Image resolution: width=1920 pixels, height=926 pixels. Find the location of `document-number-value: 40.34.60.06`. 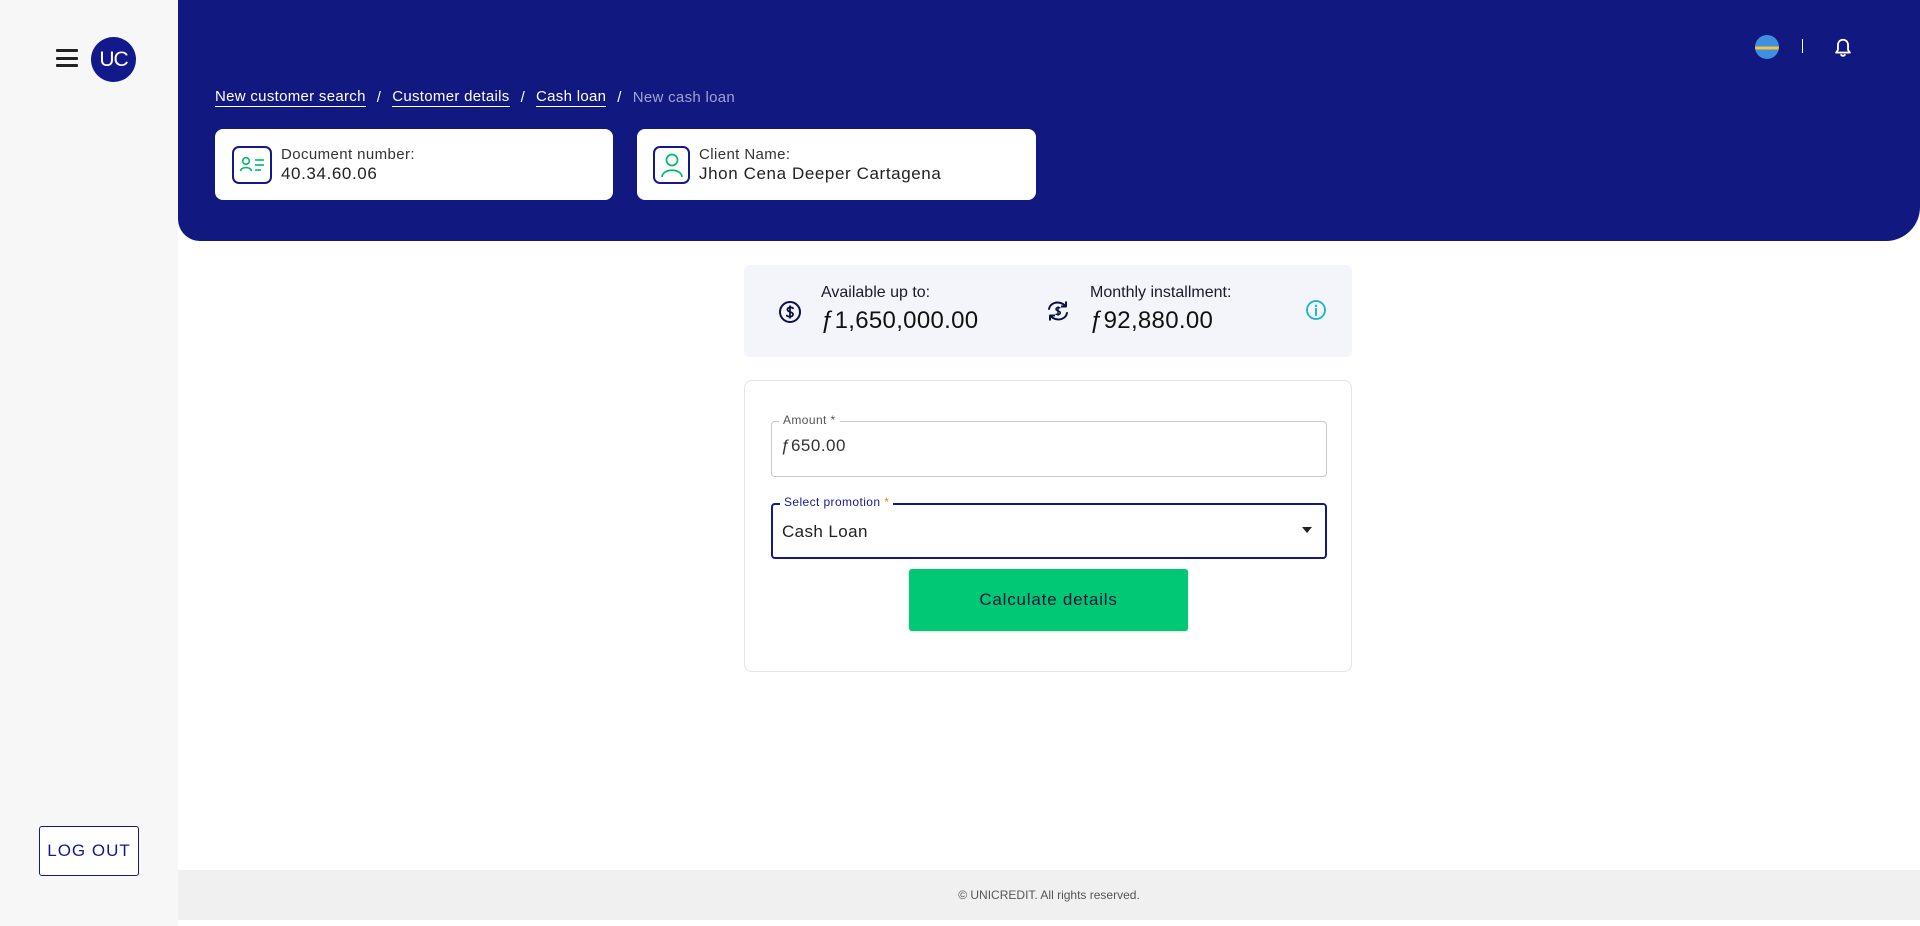

document-number-value: 40.34.60.06 is located at coordinates (329, 173).